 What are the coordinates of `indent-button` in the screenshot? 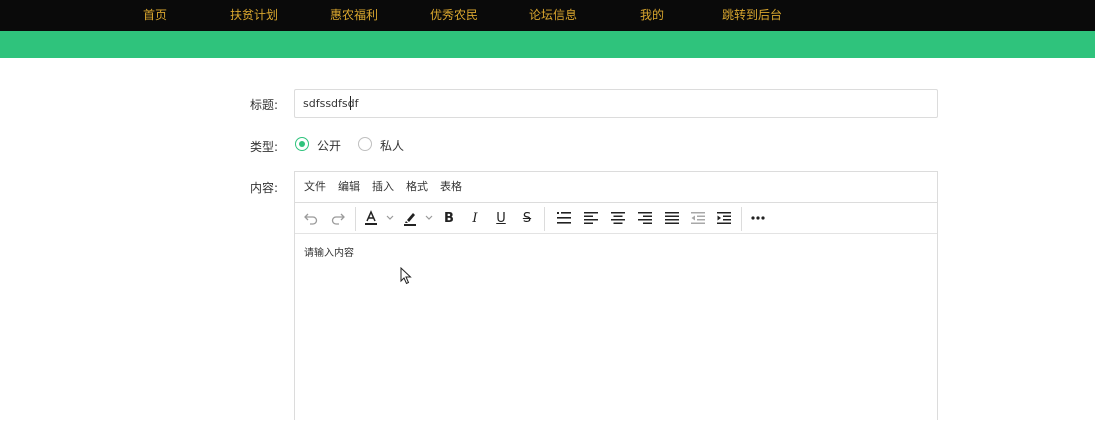 It's located at (724, 218).